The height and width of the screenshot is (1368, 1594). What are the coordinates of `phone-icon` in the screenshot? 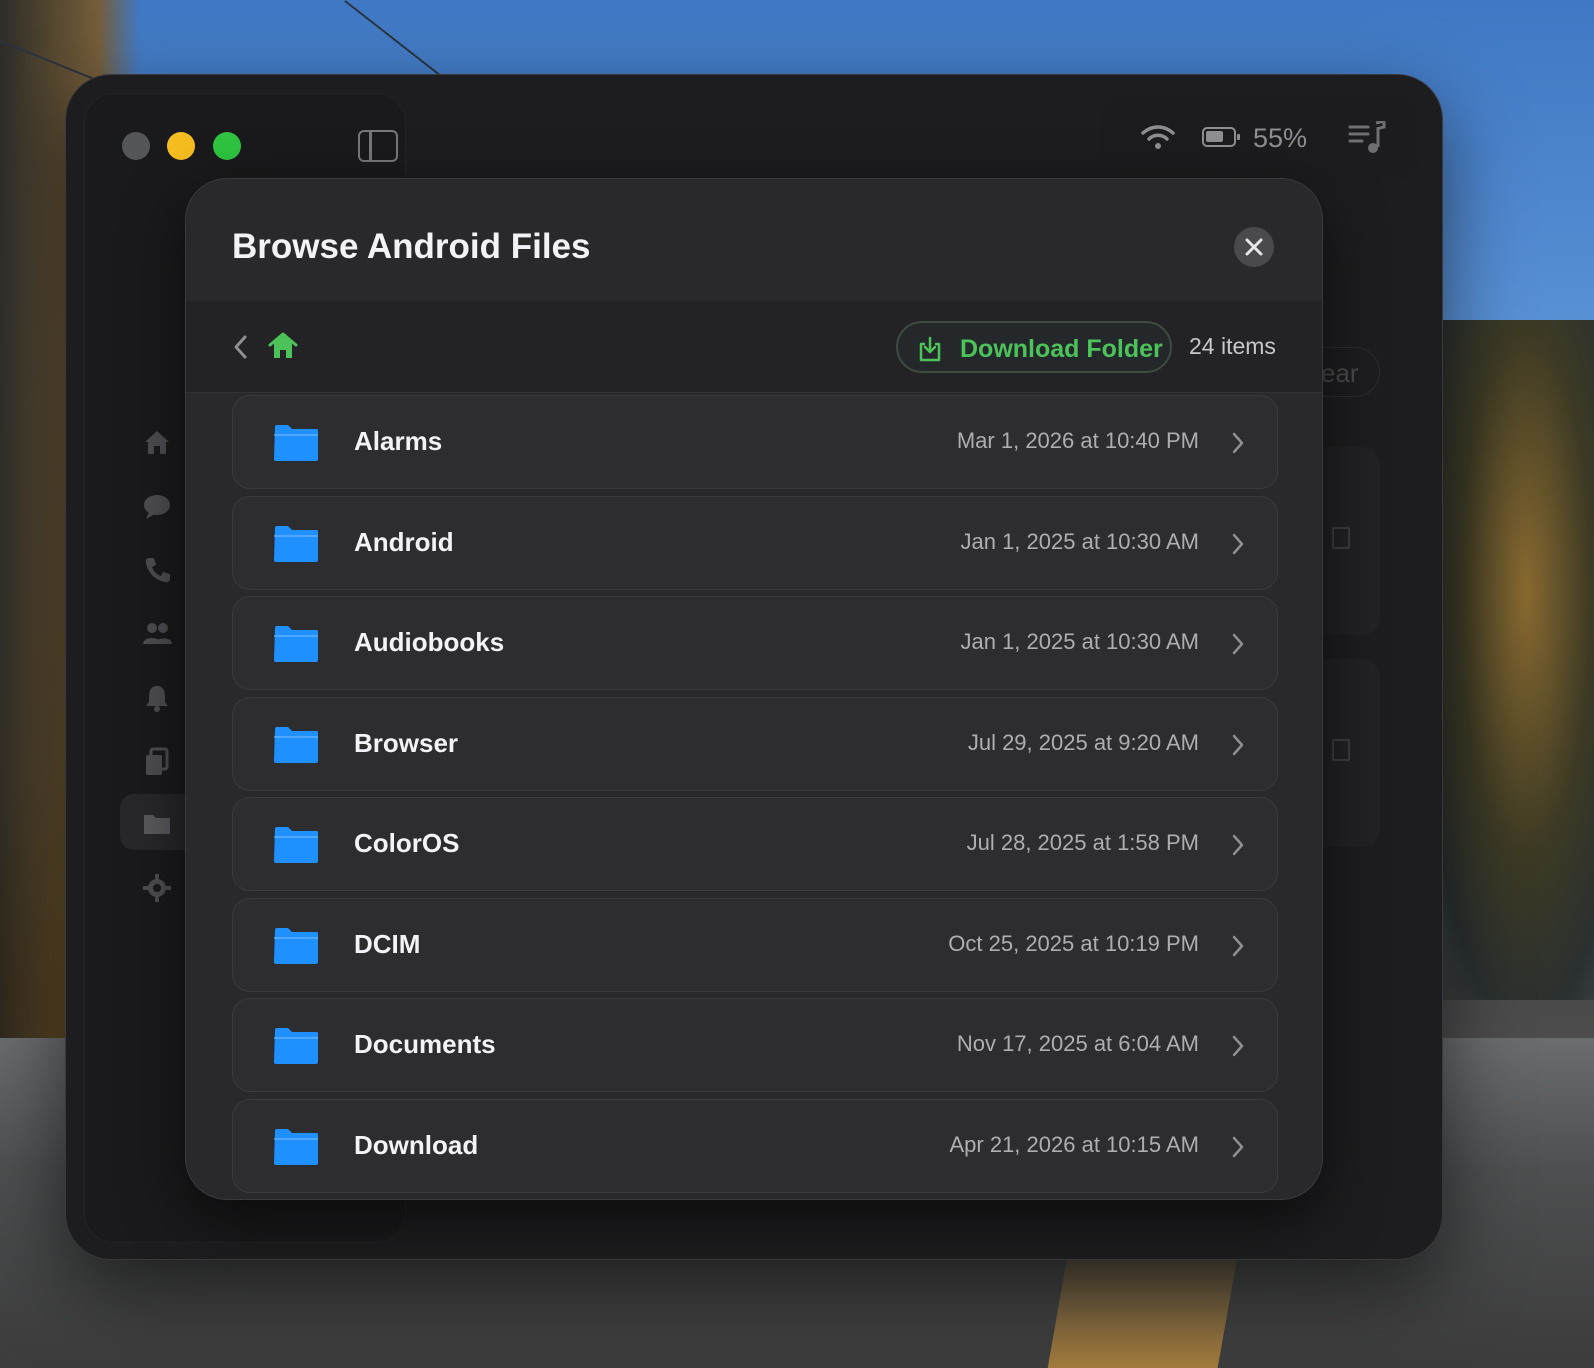 It's located at (157, 570).